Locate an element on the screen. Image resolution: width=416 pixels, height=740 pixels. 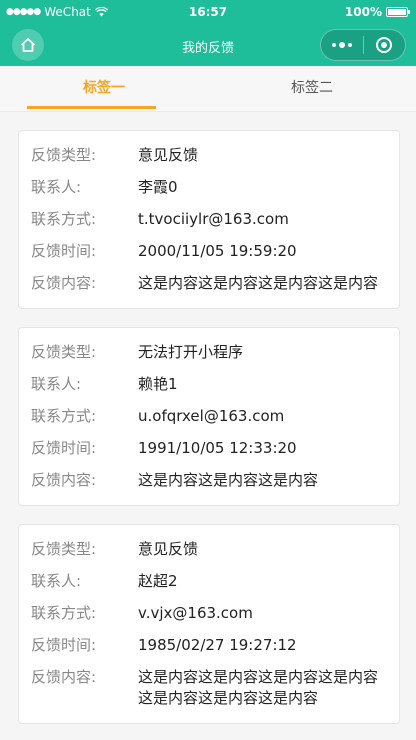
contact-value: 赵超2 is located at coordinates (158, 581).